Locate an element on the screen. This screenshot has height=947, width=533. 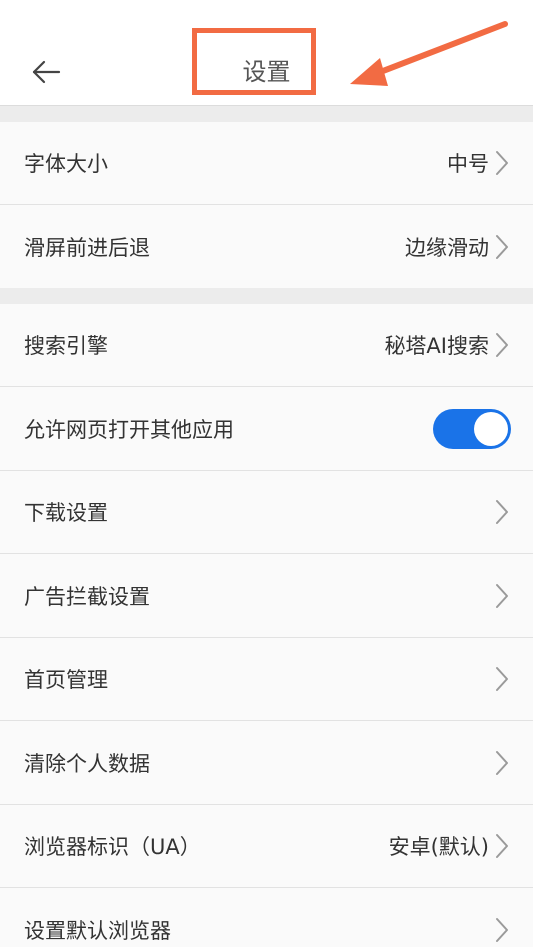
setting-row-download: 下载设置 is located at coordinates (266, 512).